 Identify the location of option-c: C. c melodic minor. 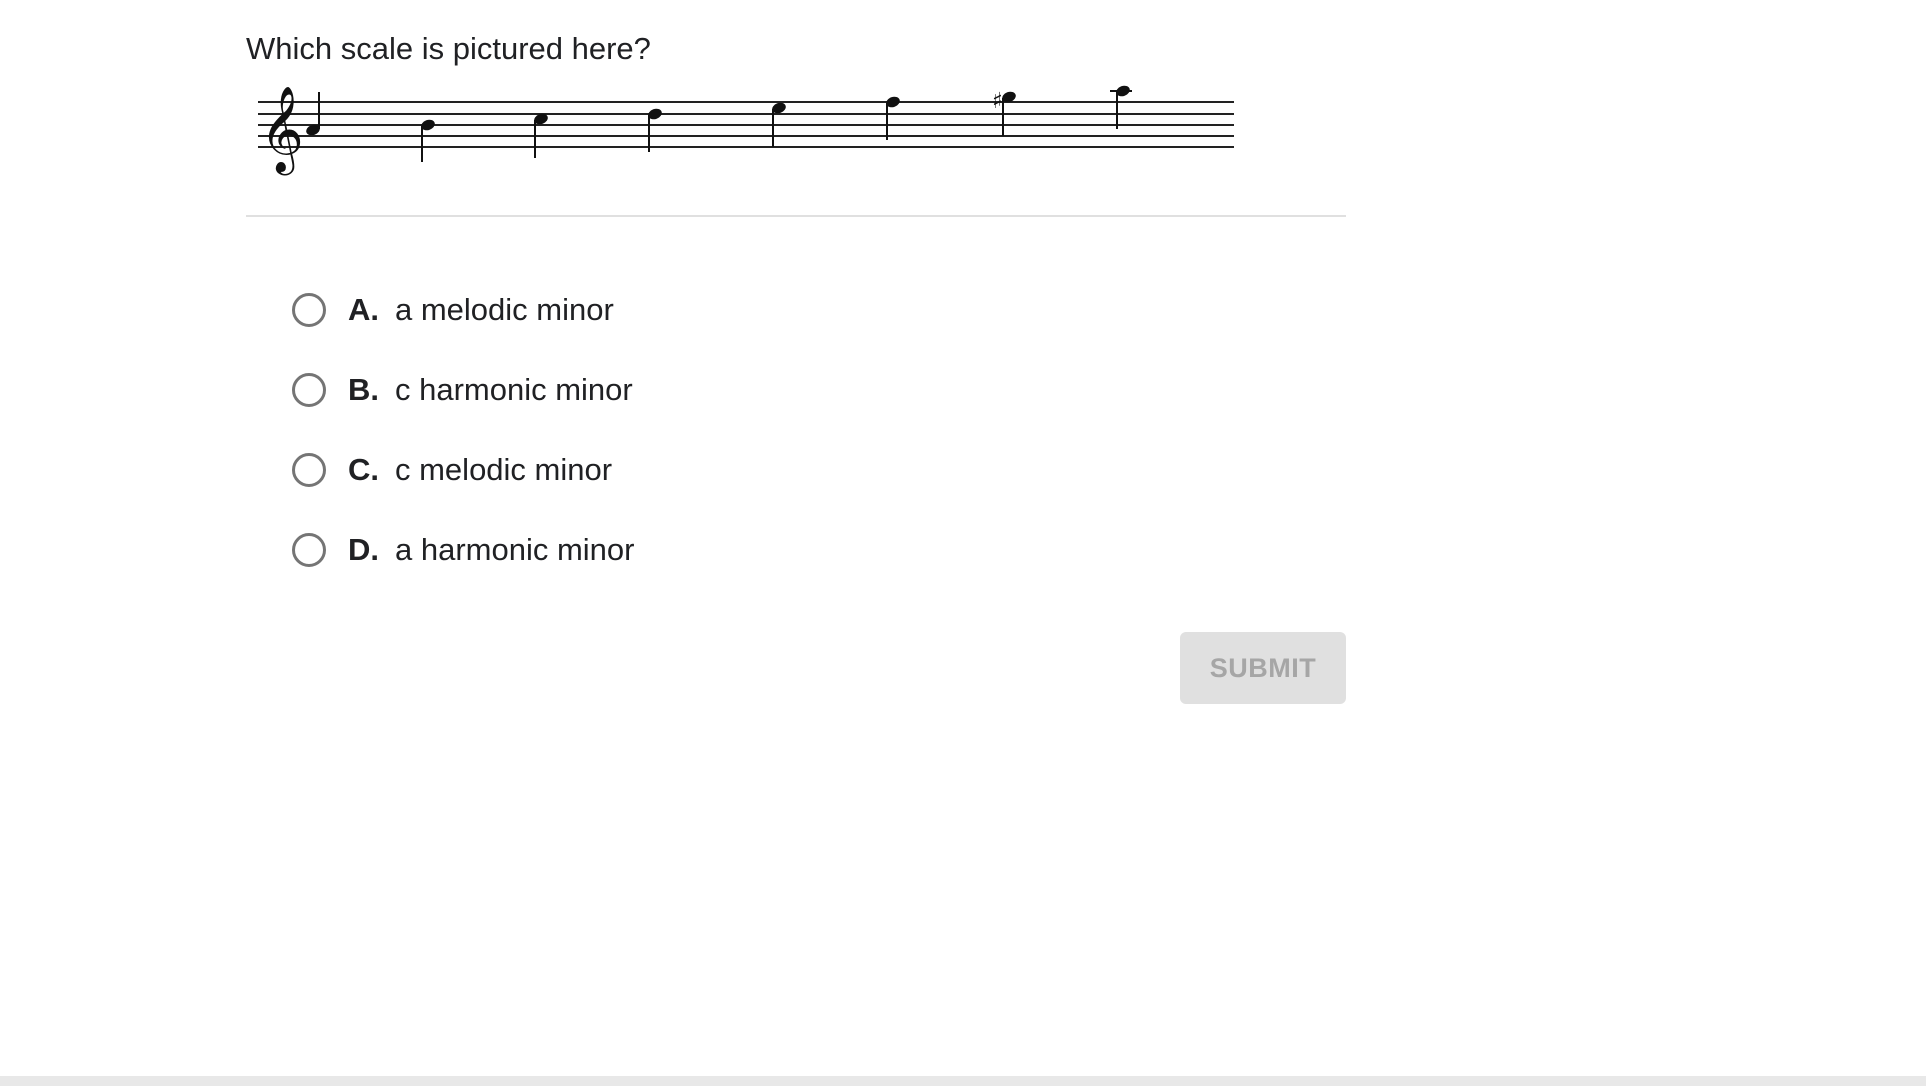
(742, 470).